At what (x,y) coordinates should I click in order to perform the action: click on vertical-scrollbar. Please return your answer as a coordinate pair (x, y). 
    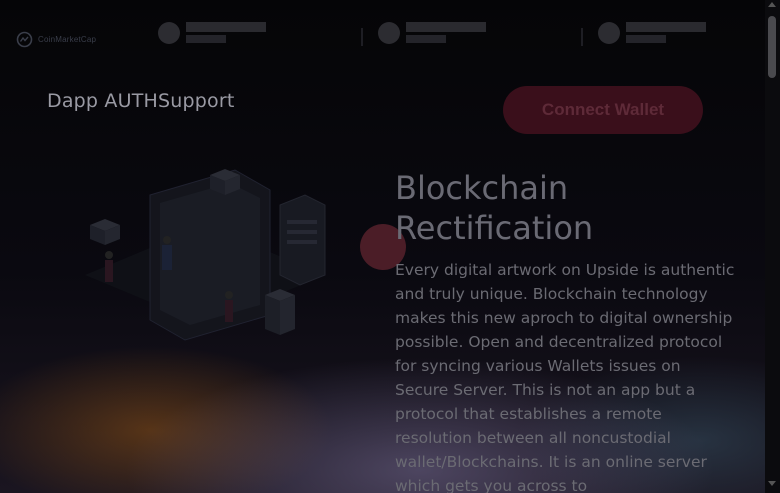
    Looking at the image, I should click on (772, 246).